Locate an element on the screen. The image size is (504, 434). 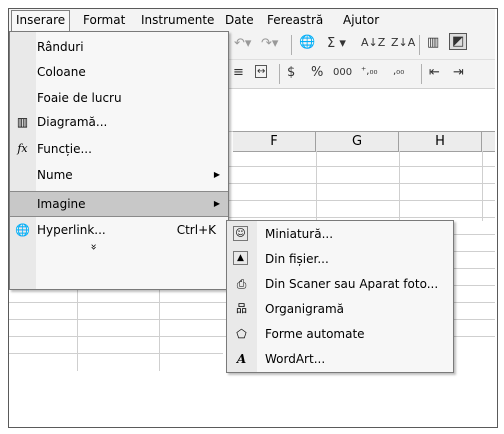
comma-style-icon: 000 is located at coordinates (342, 72).